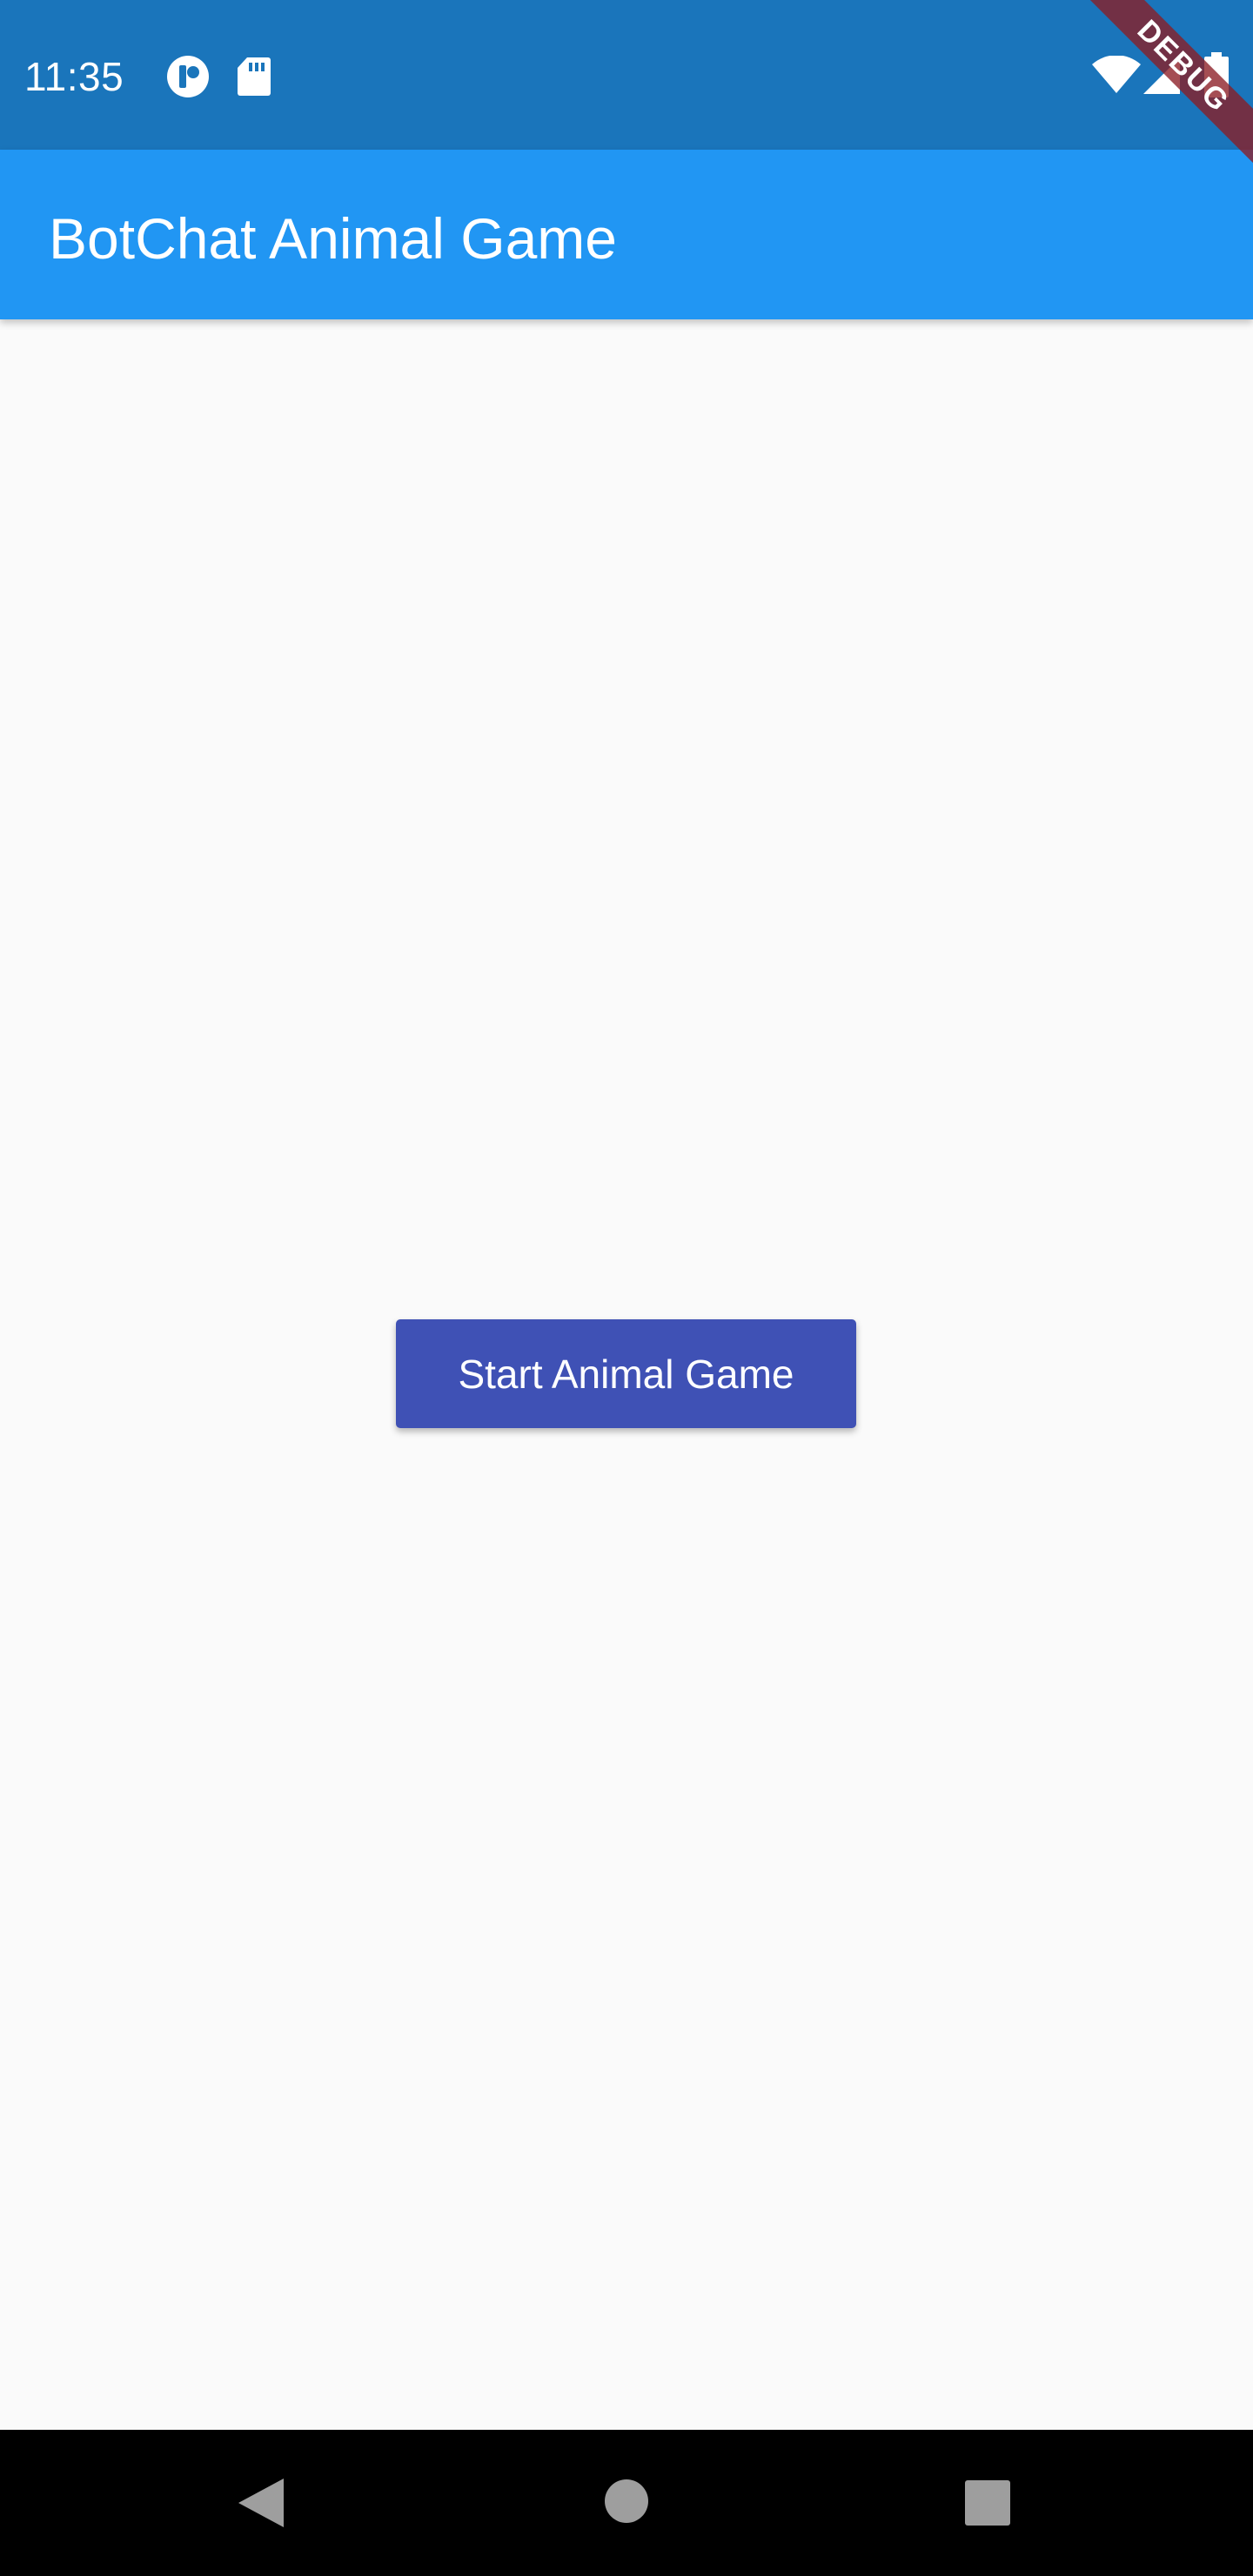 This screenshot has height=2576, width=1253. I want to click on cell-signal-icon, so click(1161, 75).